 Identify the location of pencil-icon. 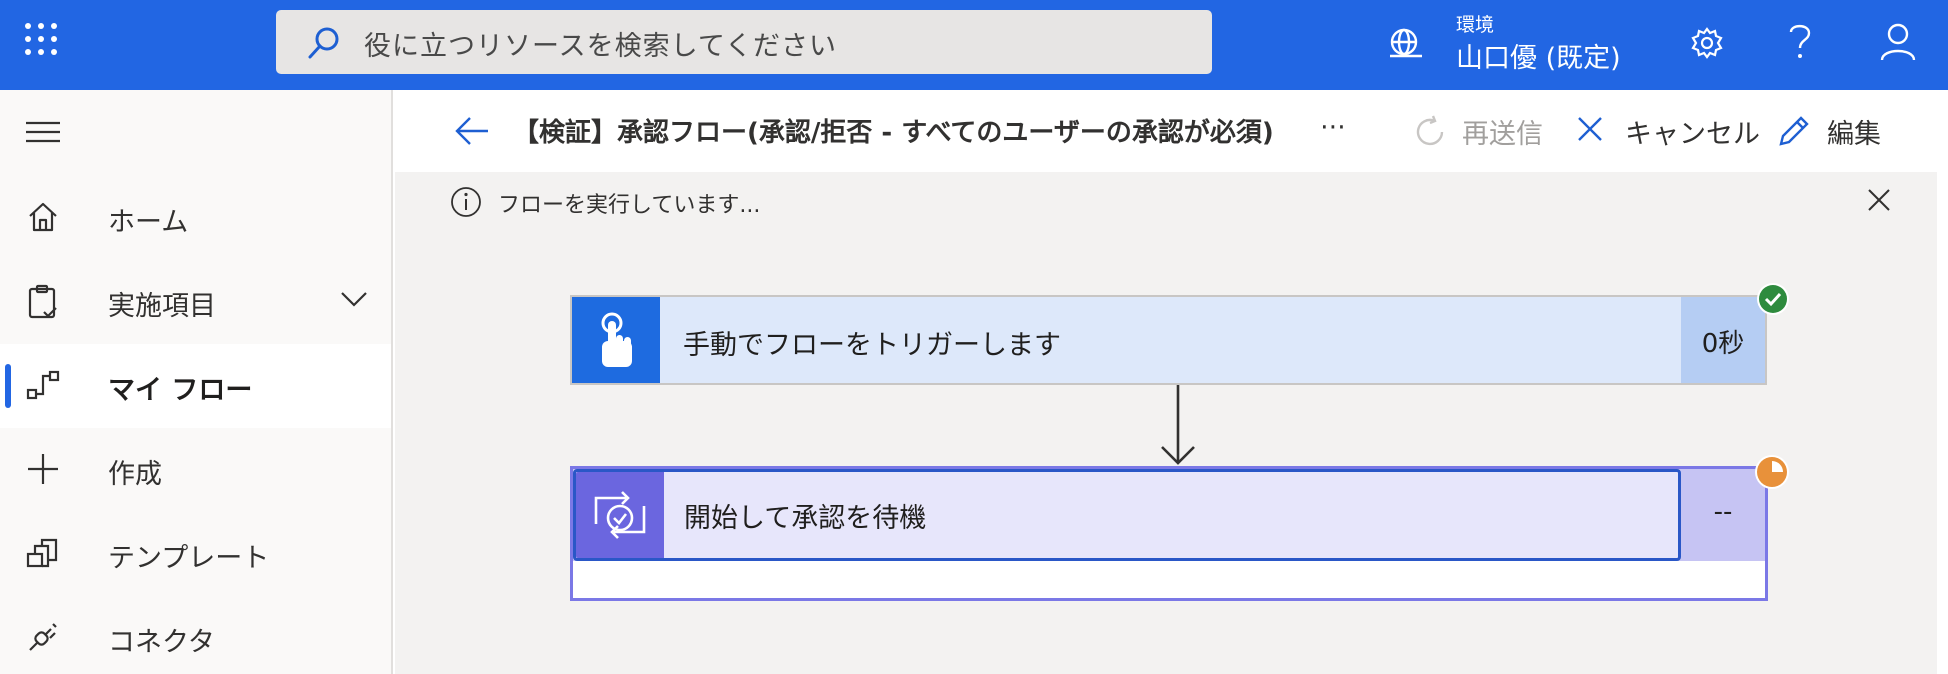
(1794, 134).